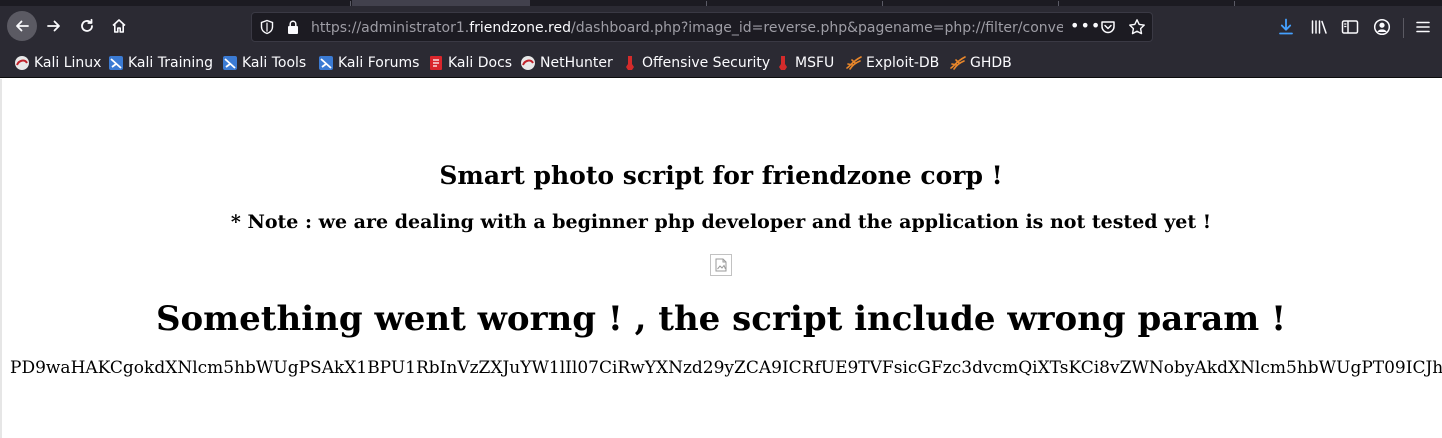 The image size is (1442, 438). Describe the element at coordinates (815, 63) in the screenshot. I see `bookmark-label: MSFU` at that location.